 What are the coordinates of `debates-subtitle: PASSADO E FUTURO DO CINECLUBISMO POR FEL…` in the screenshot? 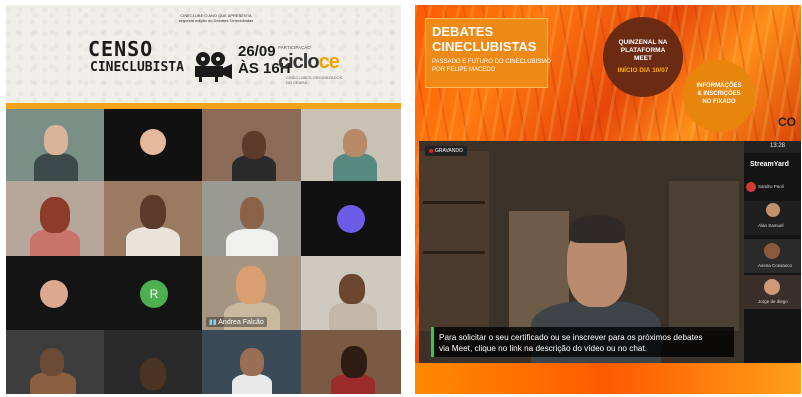 It's located at (494, 66).